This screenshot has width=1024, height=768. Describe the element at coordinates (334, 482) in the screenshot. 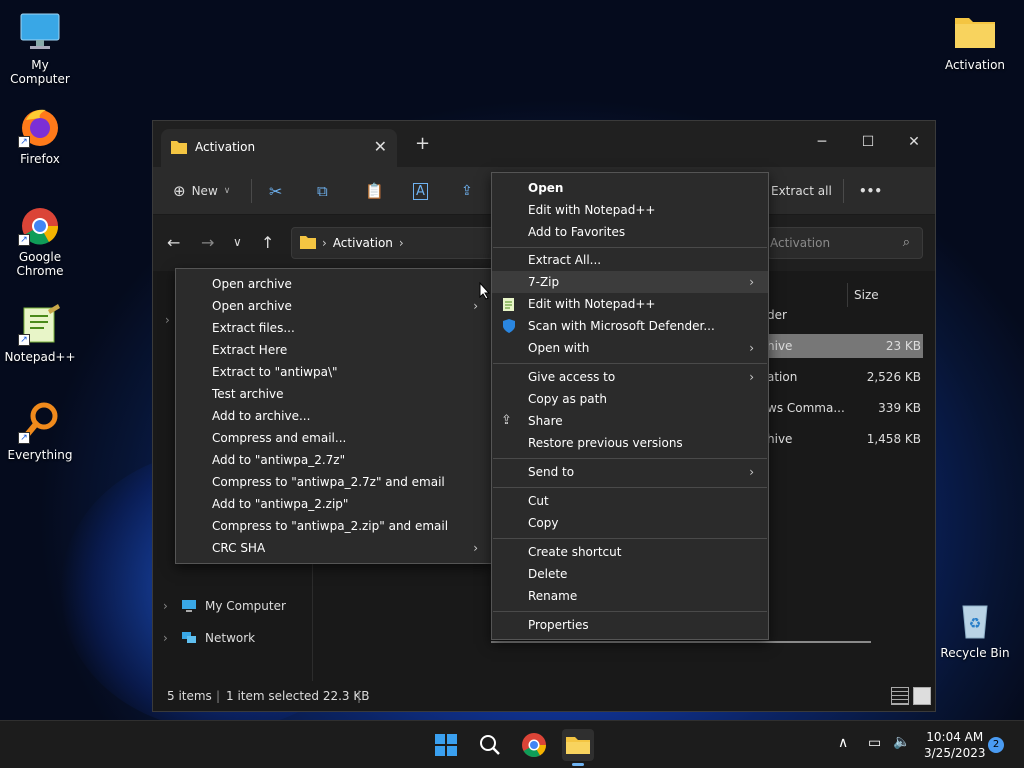

I see `menu-item-compress-7z-email: Compress to "antiwpa_2.7z" and email` at that location.